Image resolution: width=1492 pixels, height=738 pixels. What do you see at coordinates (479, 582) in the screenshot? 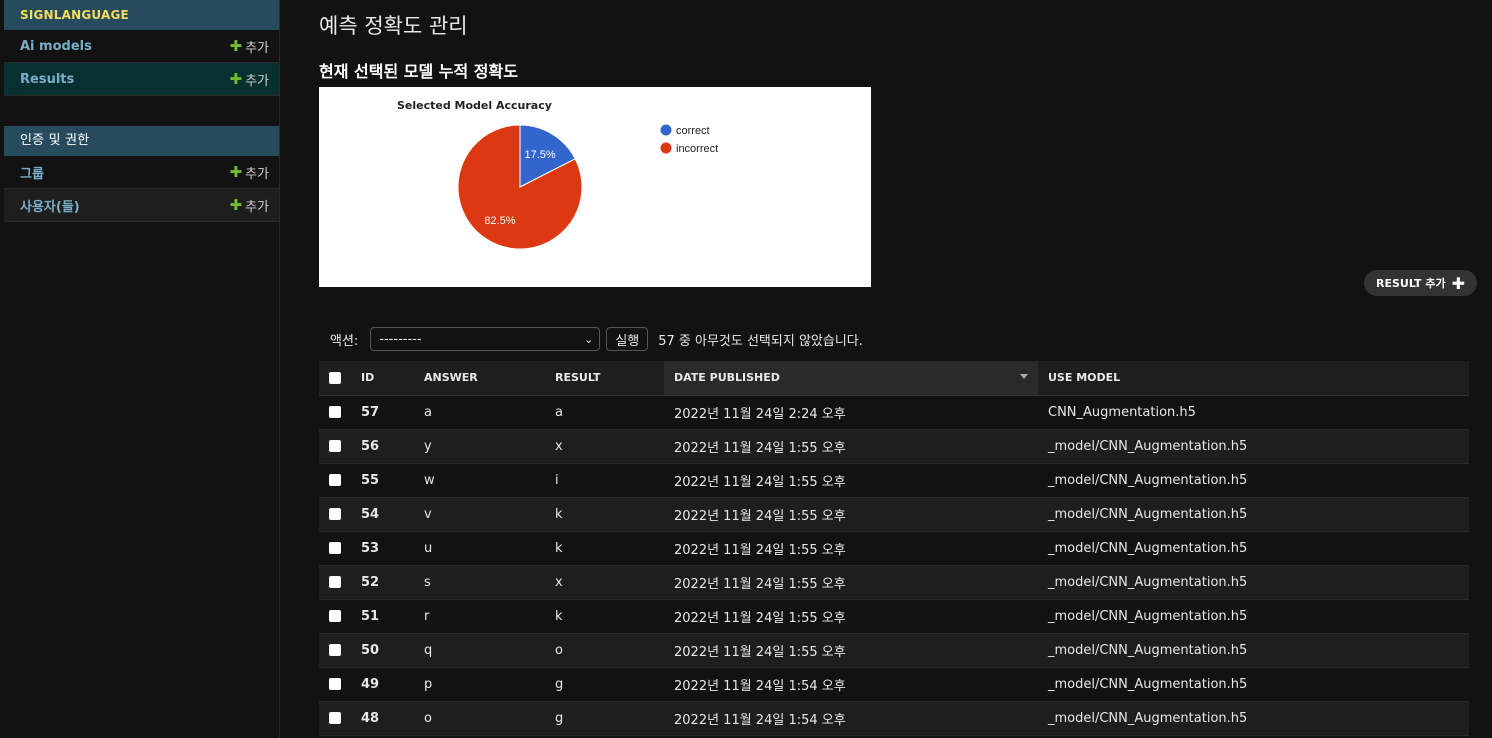
I see `row-answer: s` at bounding box center [479, 582].